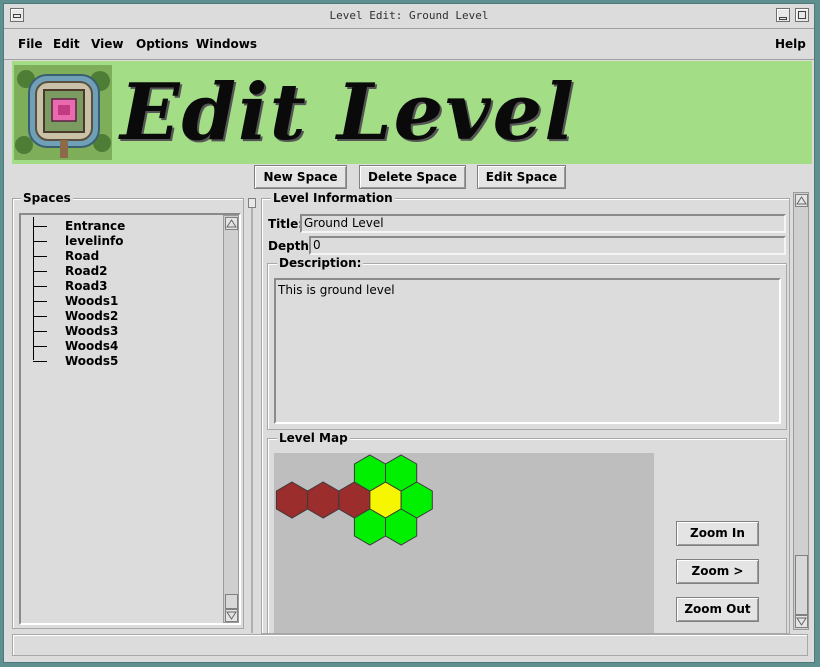  Describe the element at coordinates (47, 198) in the screenshot. I see `spaces-label: Spaces` at that location.